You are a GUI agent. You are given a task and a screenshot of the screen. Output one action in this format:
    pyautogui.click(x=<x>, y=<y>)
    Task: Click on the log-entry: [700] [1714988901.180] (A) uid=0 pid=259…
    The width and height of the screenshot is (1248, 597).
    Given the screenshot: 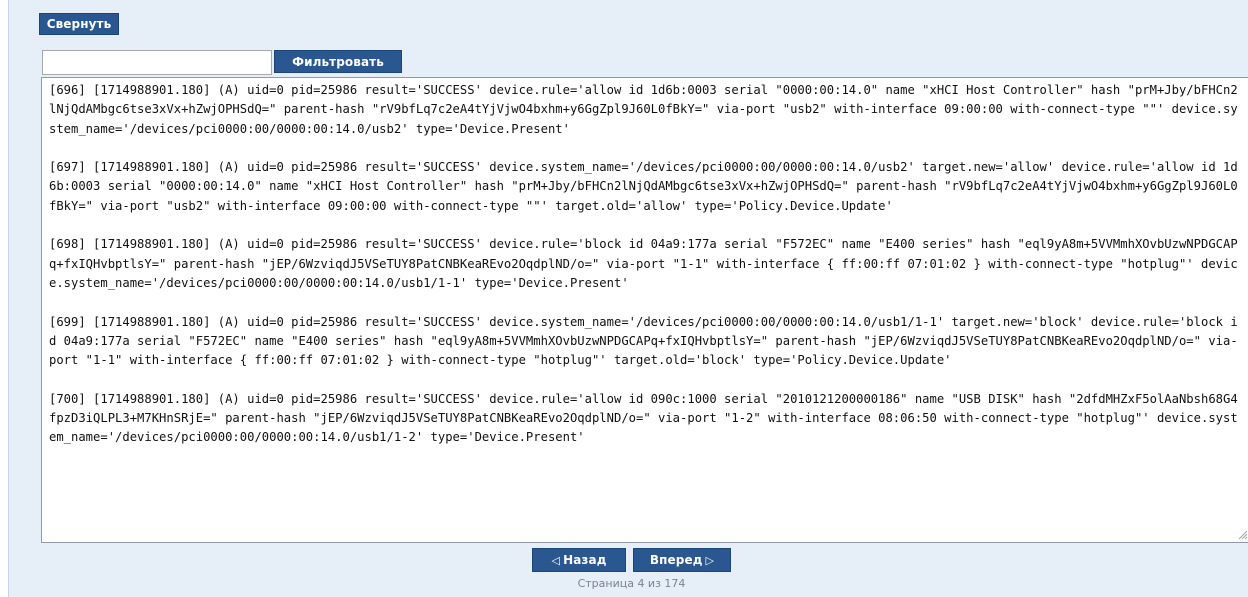 What is the action you would take?
    pyautogui.click(x=643, y=418)
    